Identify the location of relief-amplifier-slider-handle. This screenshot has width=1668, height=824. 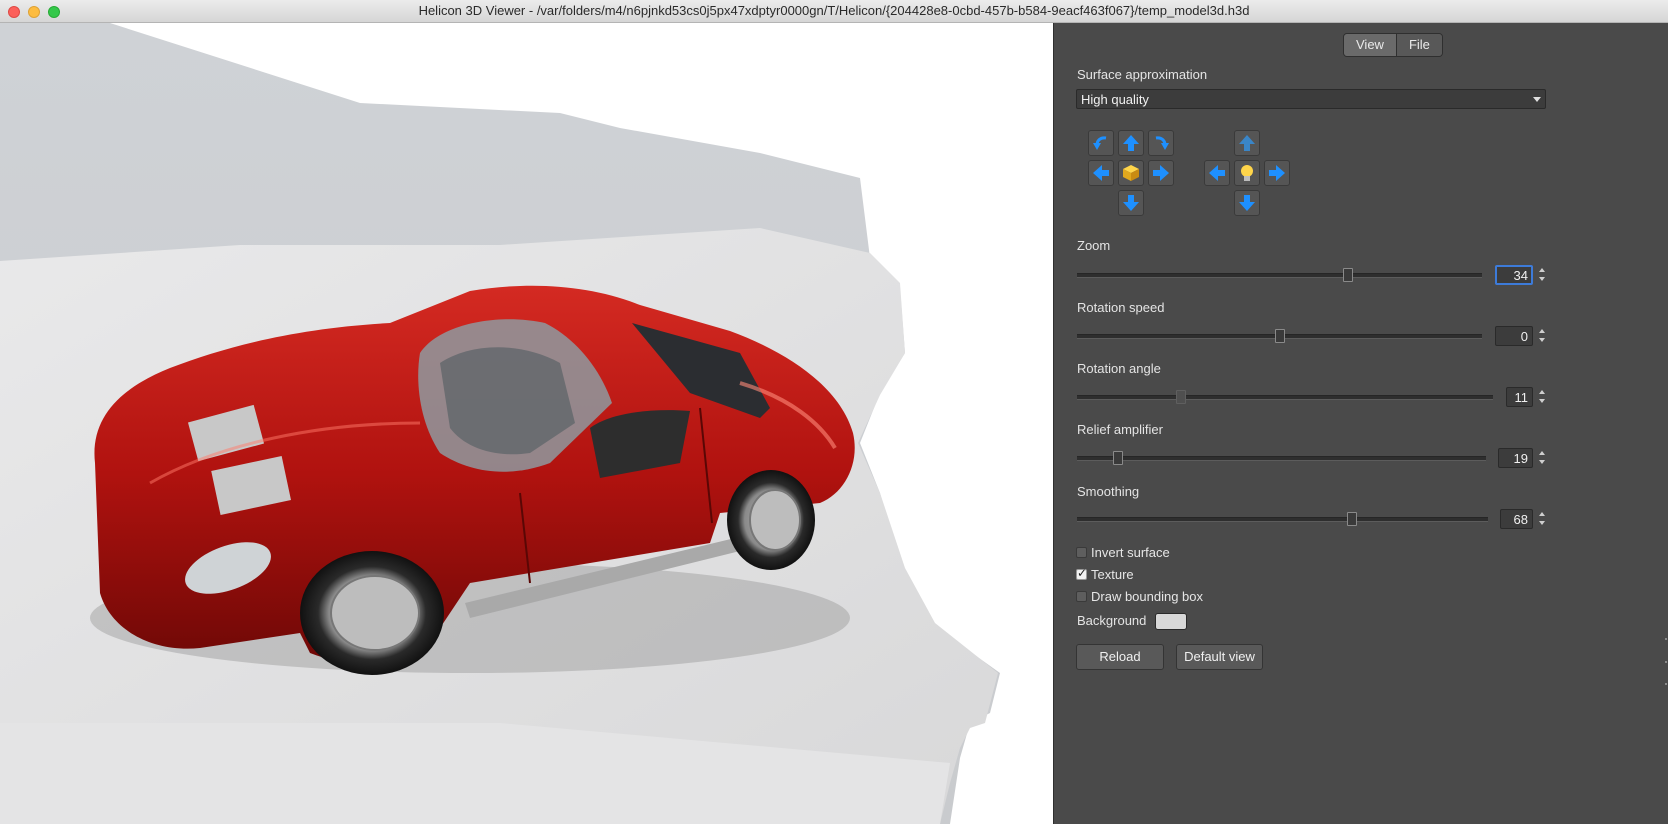
(1117, 458).